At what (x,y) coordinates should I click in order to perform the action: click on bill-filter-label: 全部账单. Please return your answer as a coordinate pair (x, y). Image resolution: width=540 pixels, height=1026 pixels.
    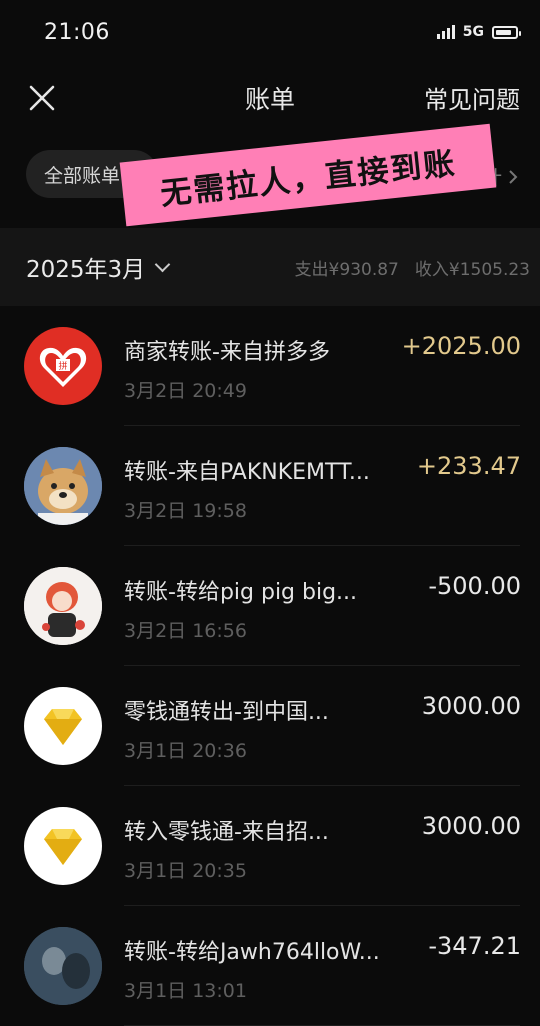
    Looking at the image, I should click on (82, 175).